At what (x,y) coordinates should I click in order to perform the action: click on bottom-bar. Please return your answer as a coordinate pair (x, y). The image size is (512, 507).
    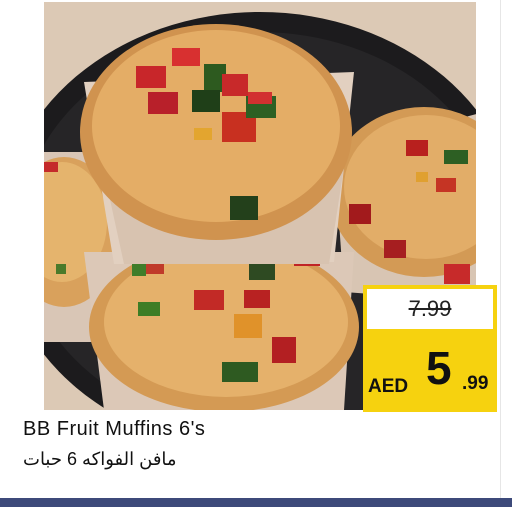
    Looking at the image, I should click on (256, 502).